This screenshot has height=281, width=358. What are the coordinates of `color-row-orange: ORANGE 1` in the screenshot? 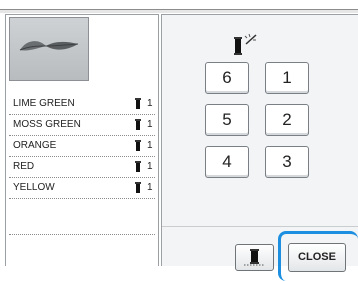 It's located at (82, 146).